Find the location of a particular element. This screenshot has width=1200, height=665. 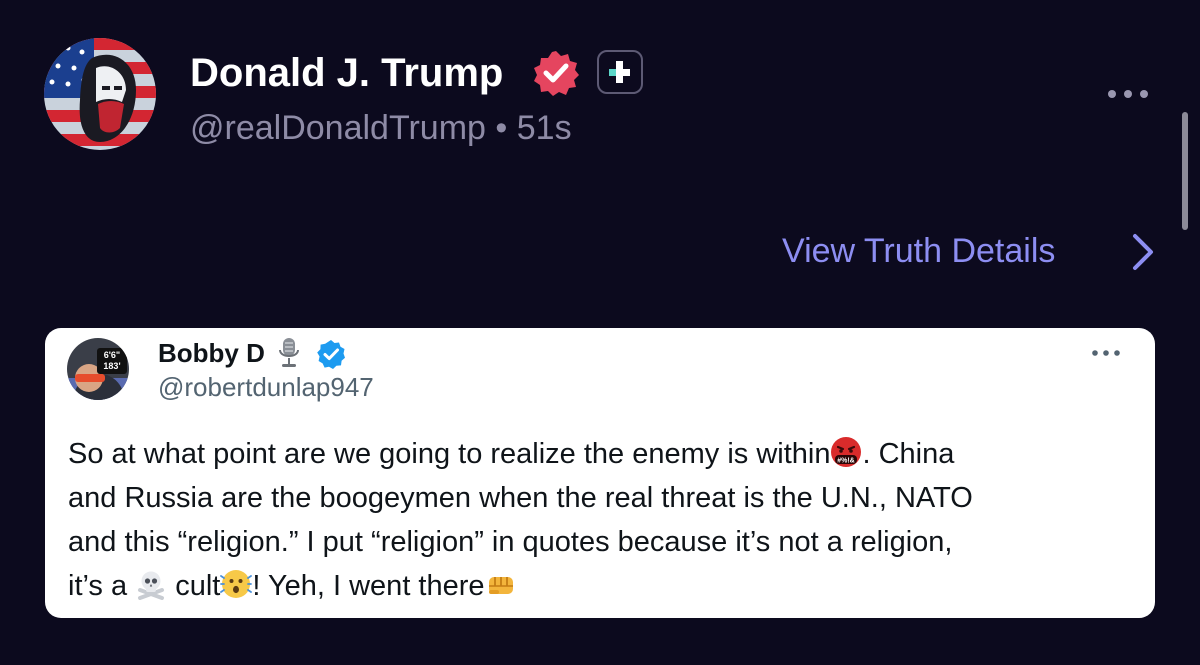

quoted-author-handle: @robertdunlap947 is located at coordinates (266, 387).